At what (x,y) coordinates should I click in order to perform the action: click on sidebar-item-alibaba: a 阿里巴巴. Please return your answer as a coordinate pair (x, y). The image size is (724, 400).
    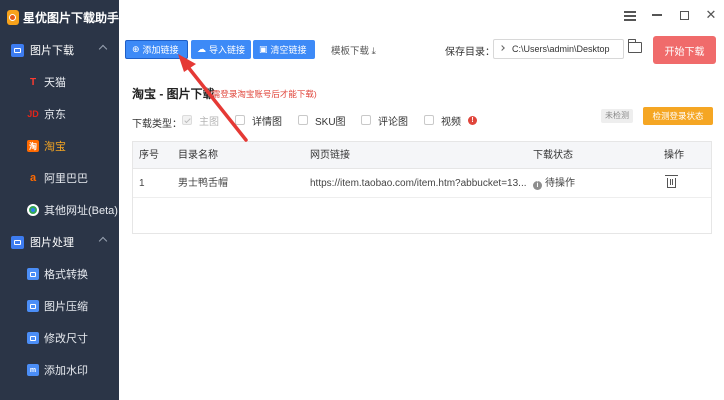
    Looking at the image, I should click on (59, 178).